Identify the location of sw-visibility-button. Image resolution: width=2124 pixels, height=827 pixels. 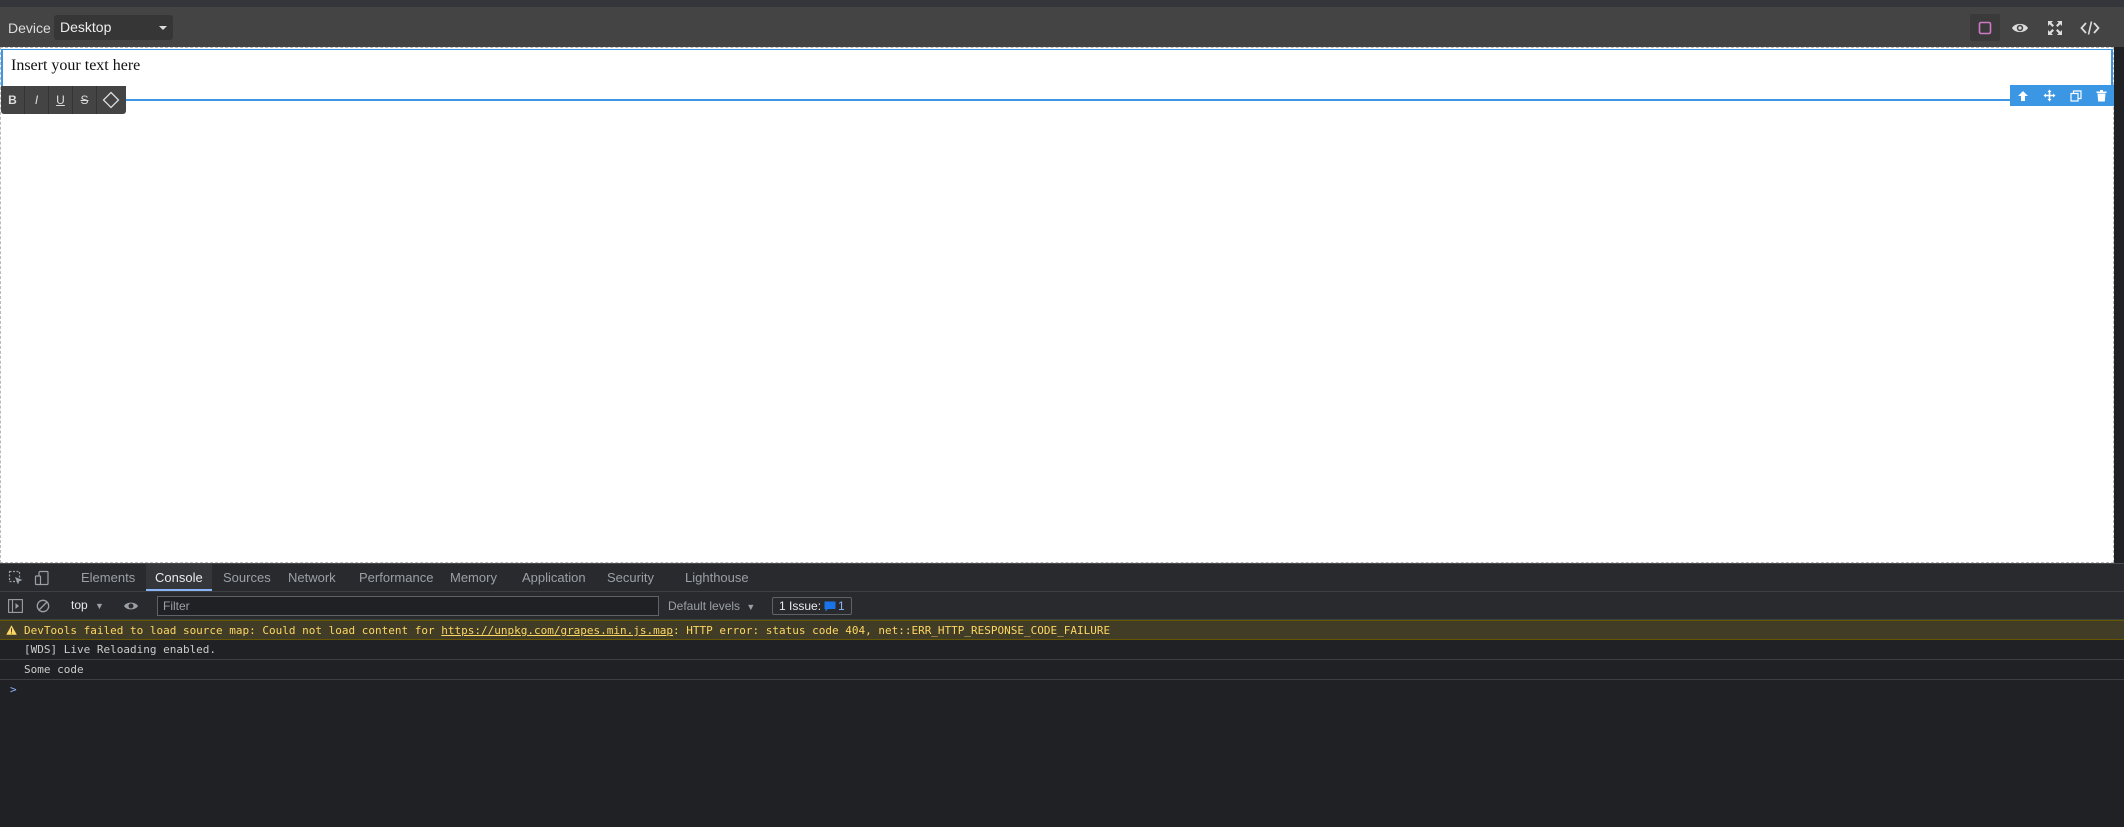
(1985, 27).